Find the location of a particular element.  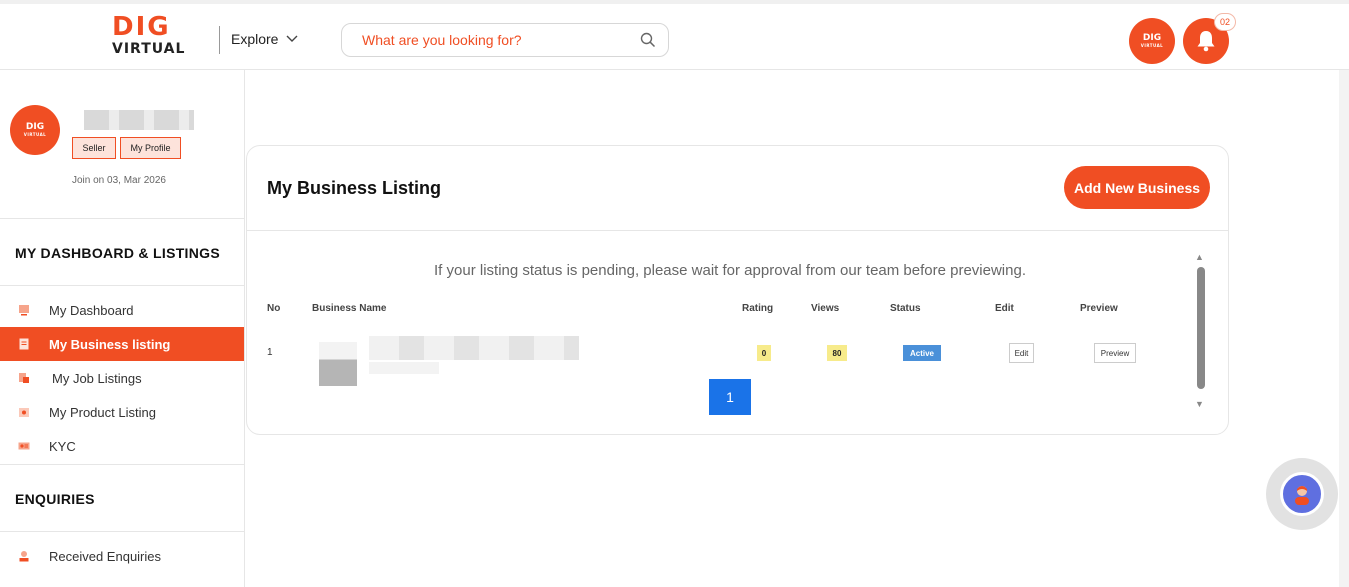

search-bar is located at coordinates (505, 40).